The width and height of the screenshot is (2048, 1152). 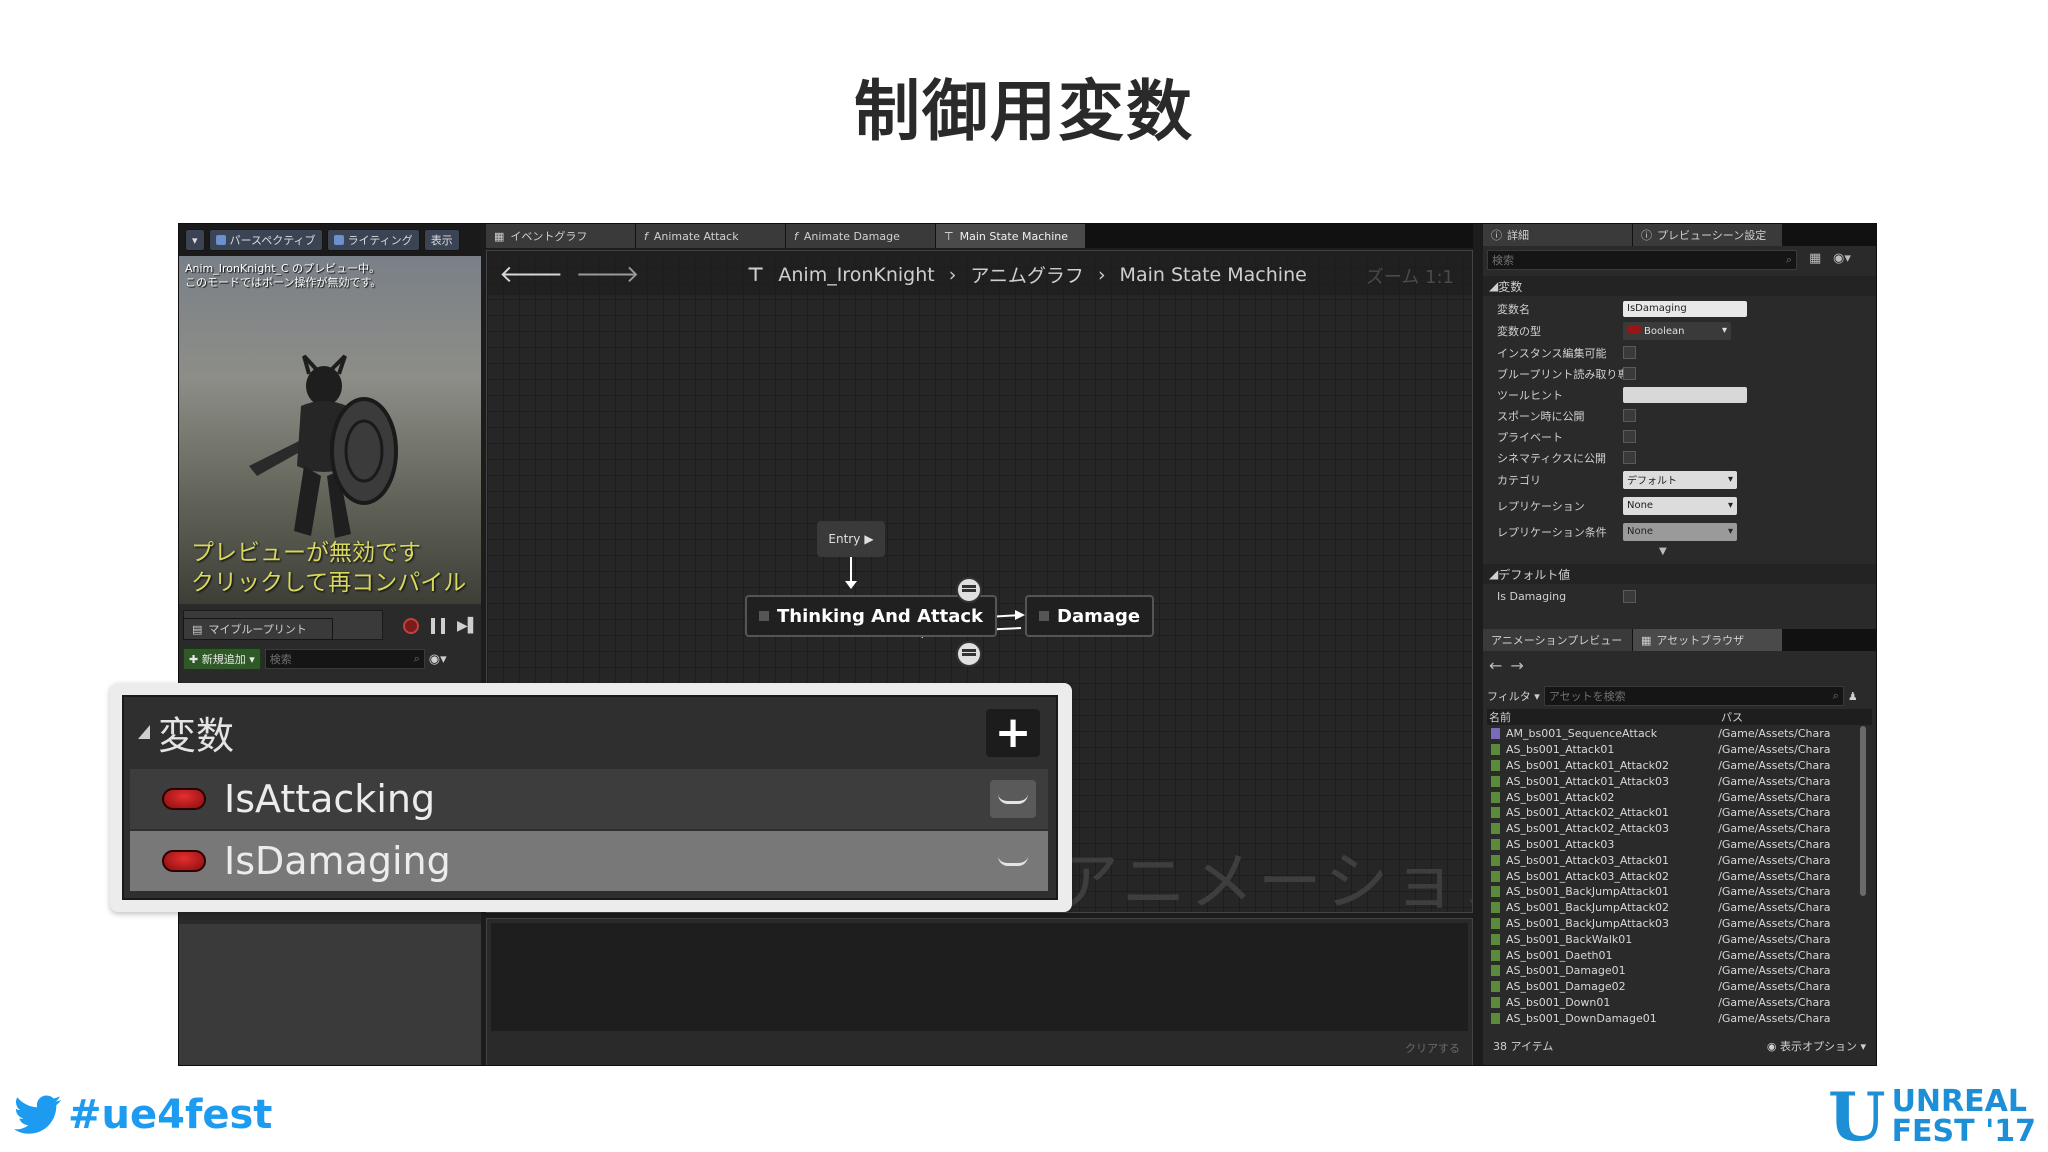 What do you see at coordinates (1732, 717) in the screenshot?
I see `column-path-header: パス` at bounding box center [1732, 717].